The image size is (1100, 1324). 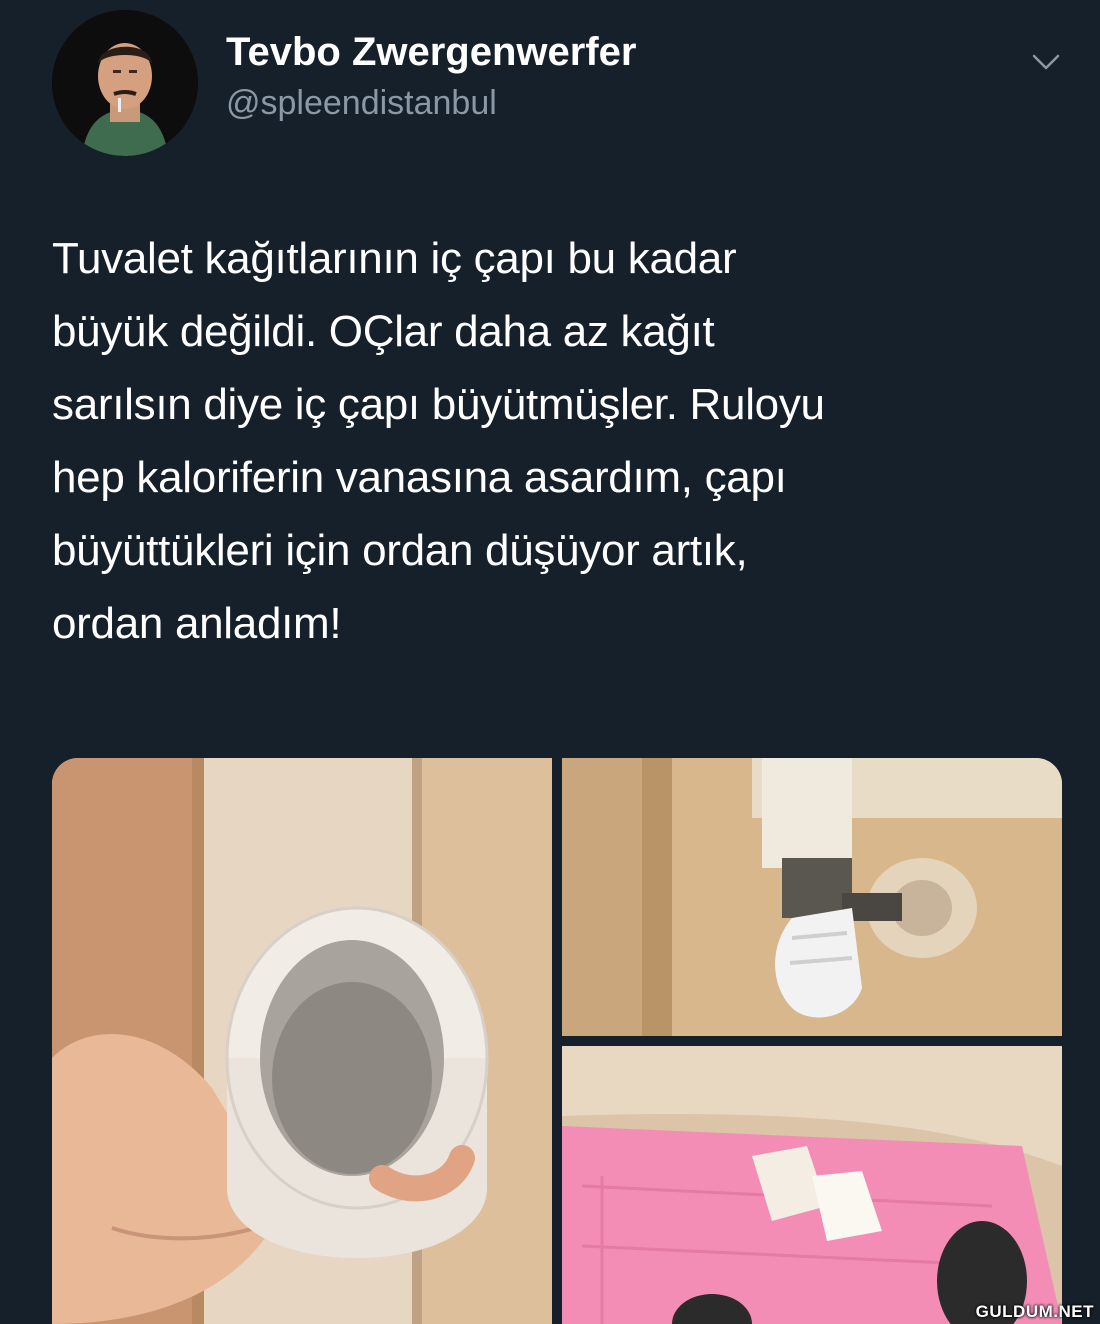 What do you see at coordinates (361, 103) in the screenshot?
I see `author-handle: @spleendistanbul` at bounding box center [361, 103].